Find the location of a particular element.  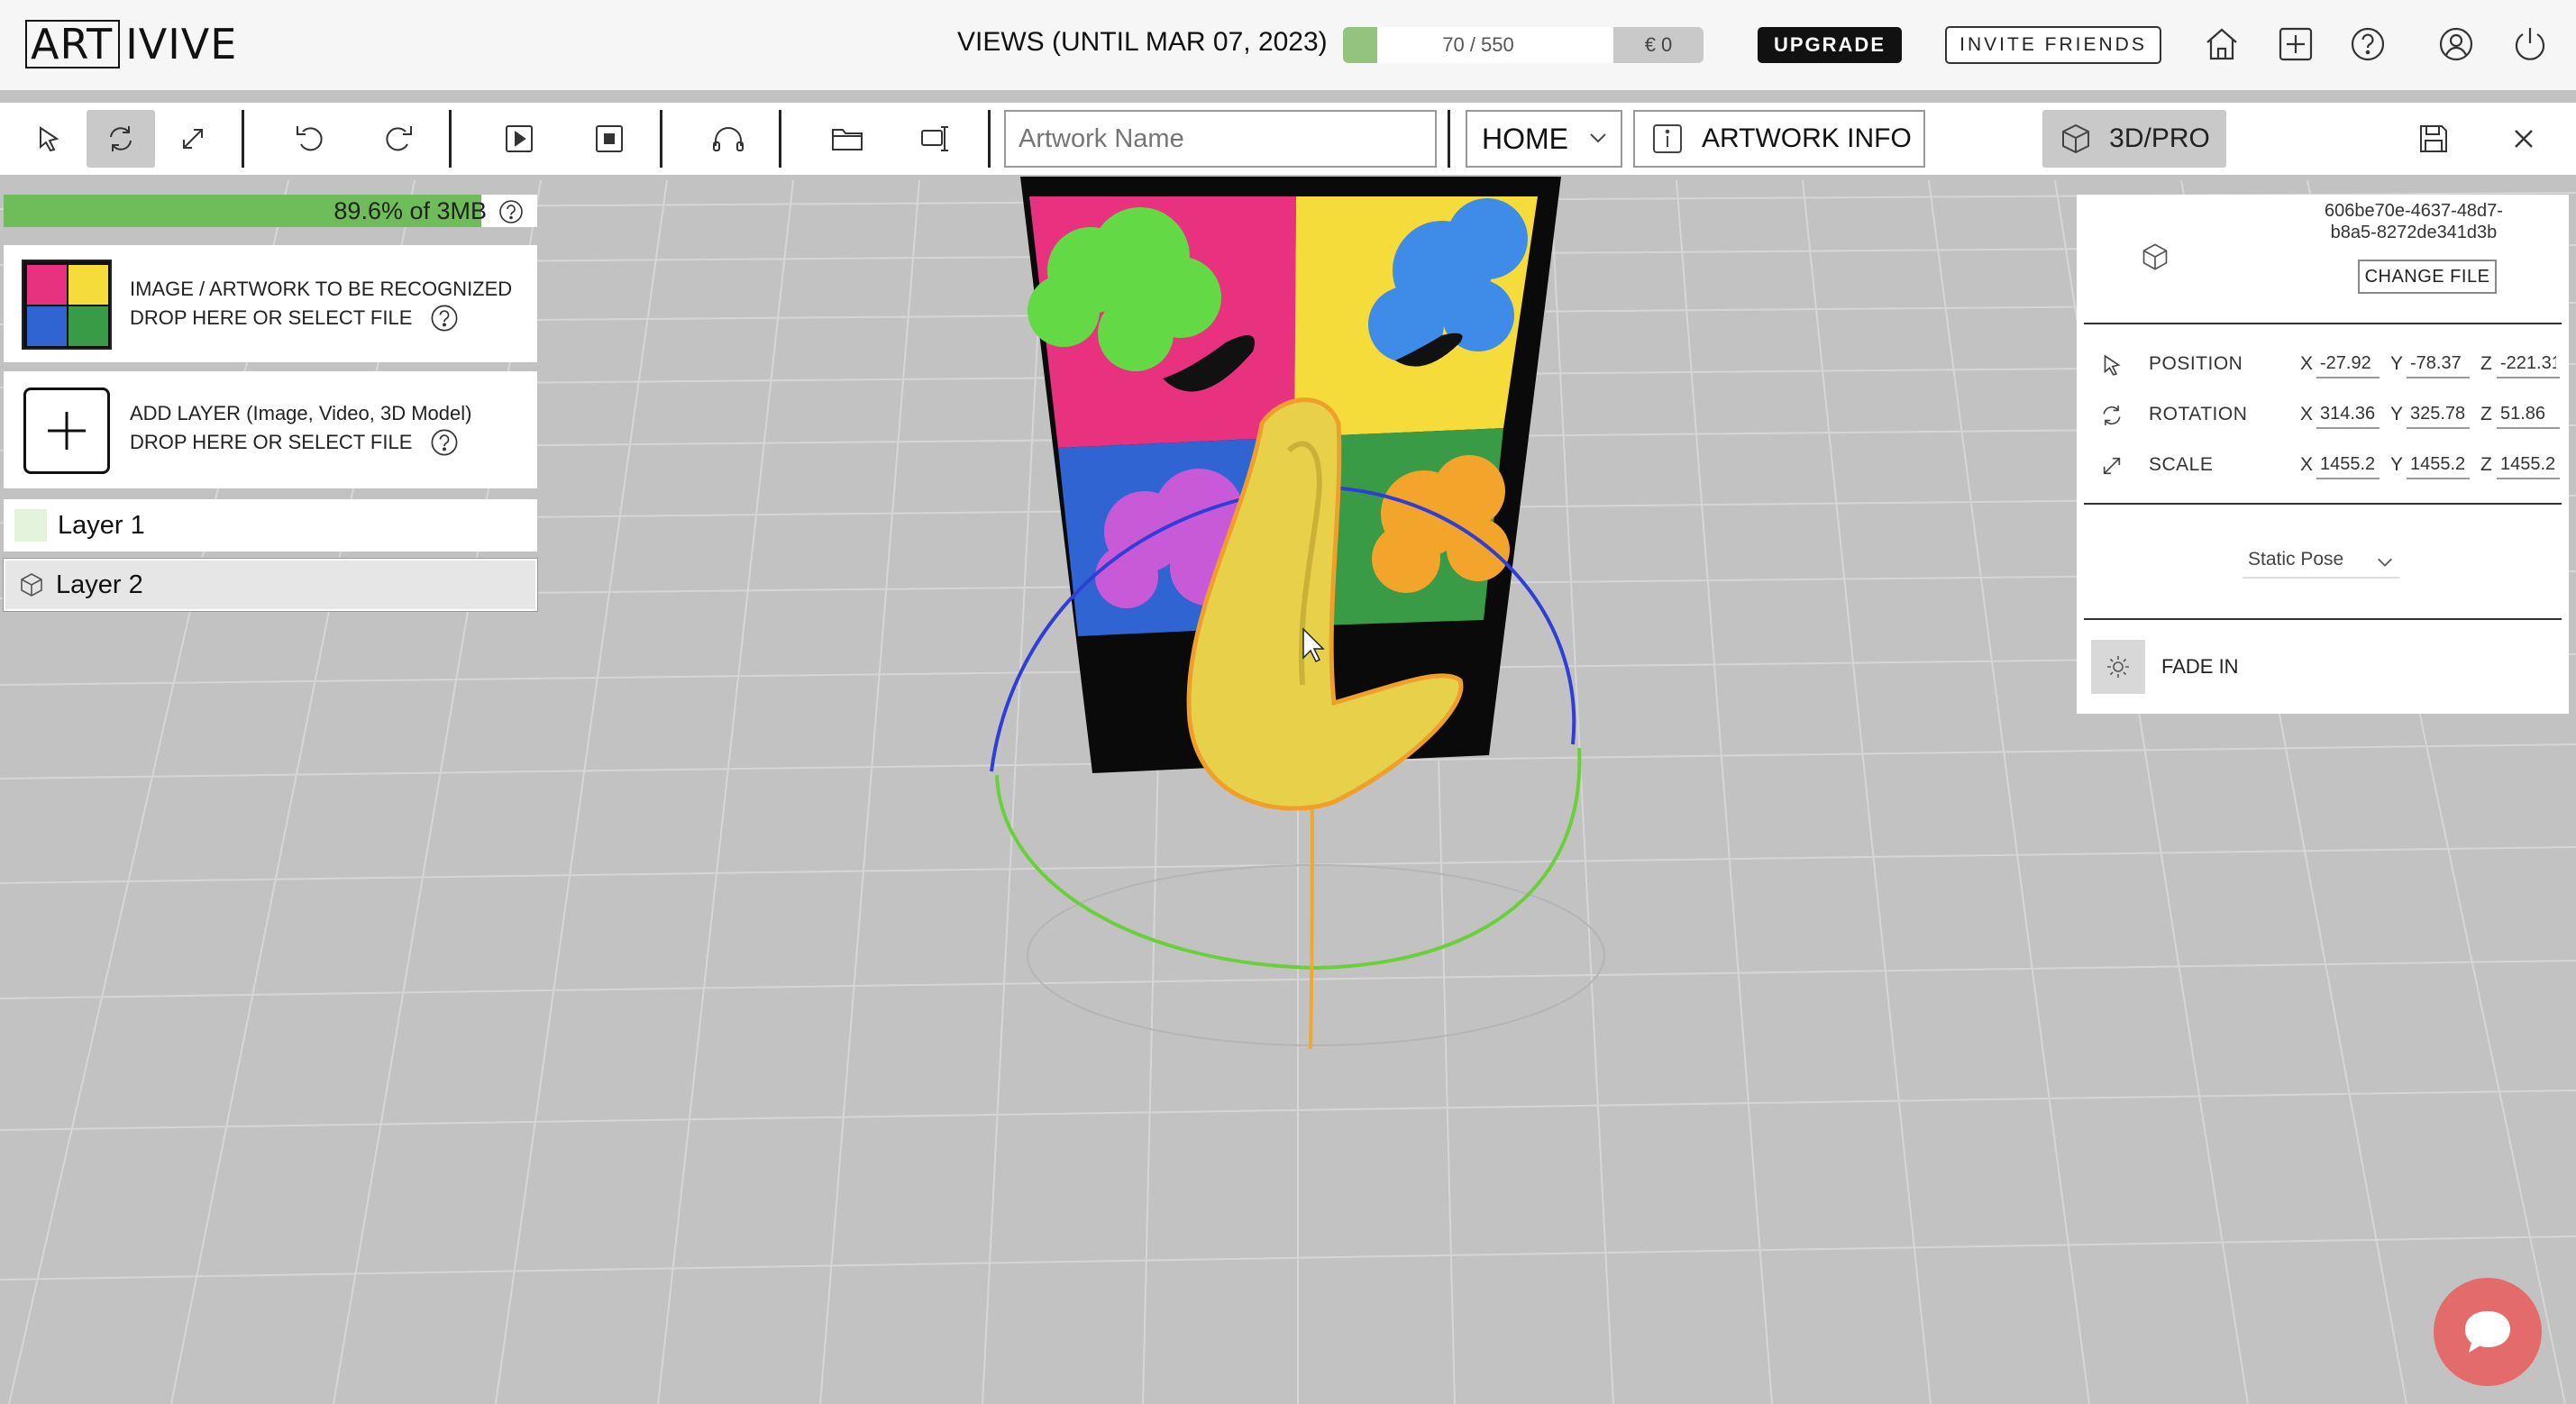

undo-button is located at coordinates (310, 139).